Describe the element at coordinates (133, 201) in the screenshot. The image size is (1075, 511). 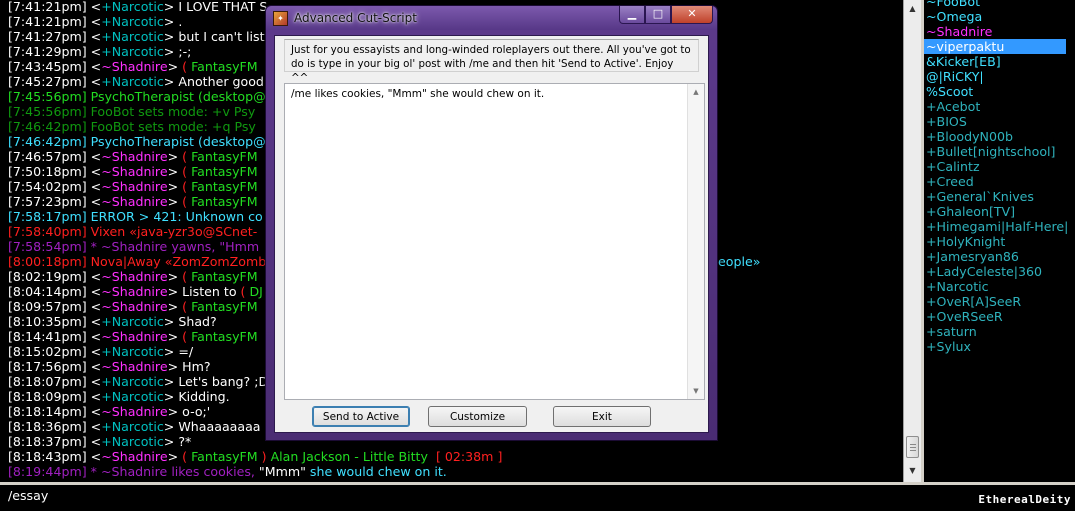
I see `chat-line: [7:57:23pm] <~Shadnire> ( FantasyFM` at that location.